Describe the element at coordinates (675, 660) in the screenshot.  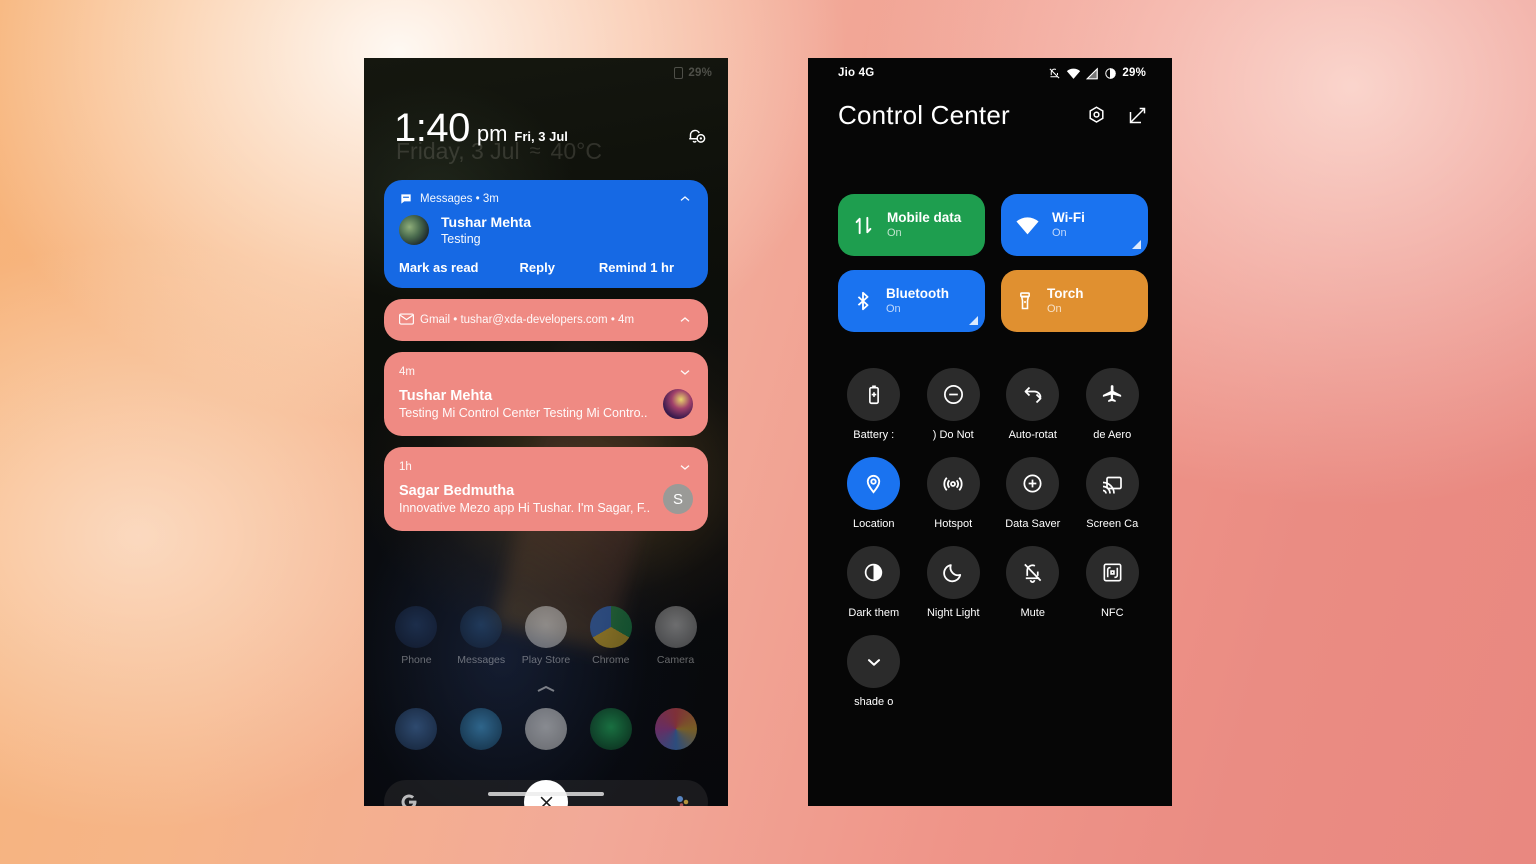
I see `app-label: Camera` at that location.